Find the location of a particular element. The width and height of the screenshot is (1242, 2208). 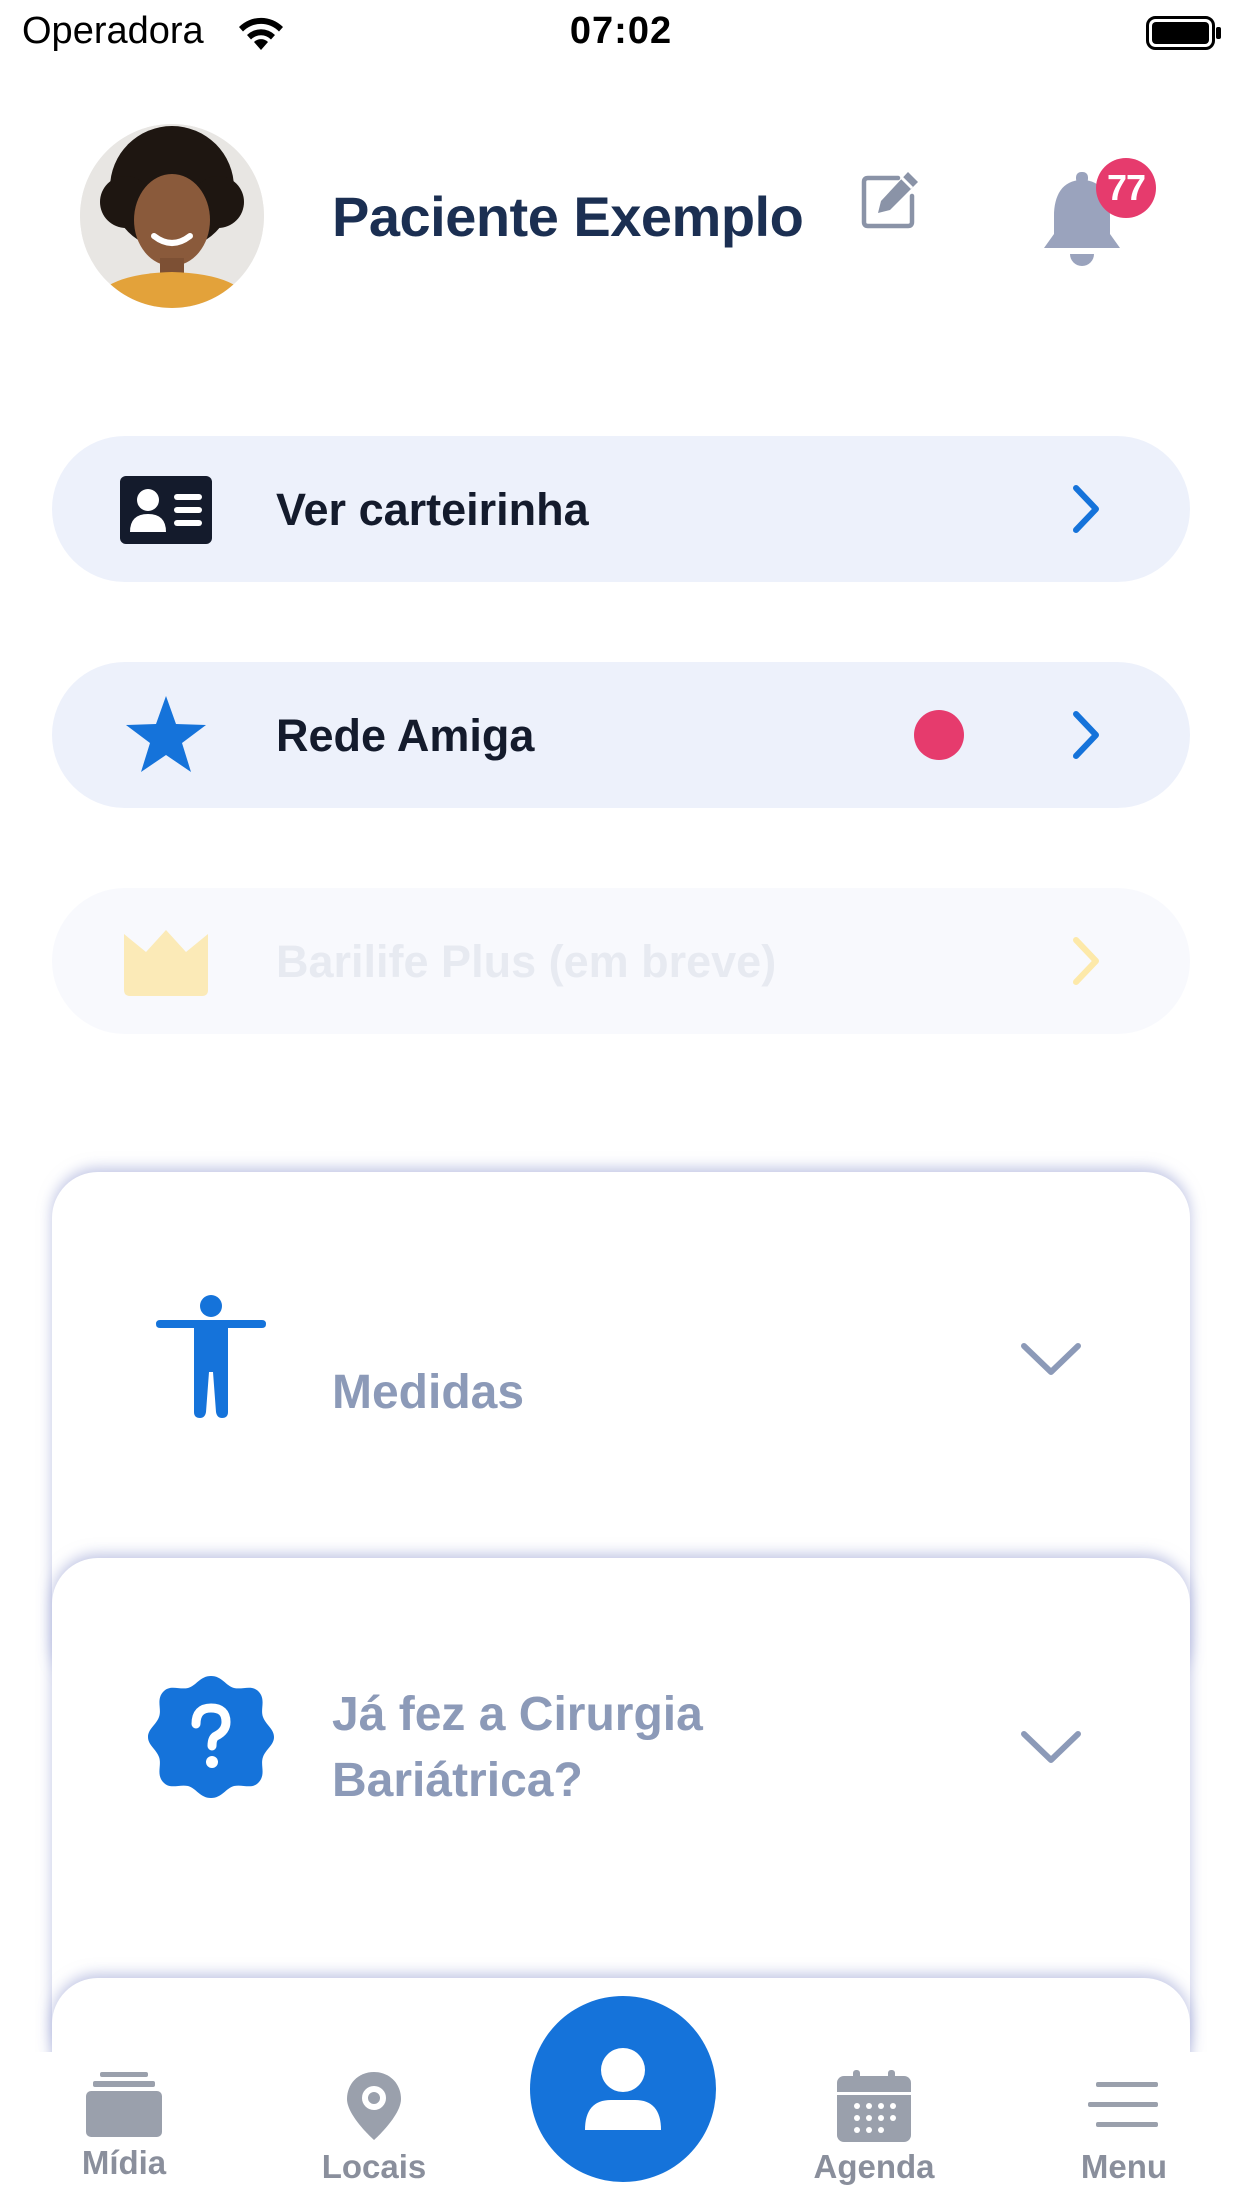

hamburger-icon is located at coordinates (1123, 2104).